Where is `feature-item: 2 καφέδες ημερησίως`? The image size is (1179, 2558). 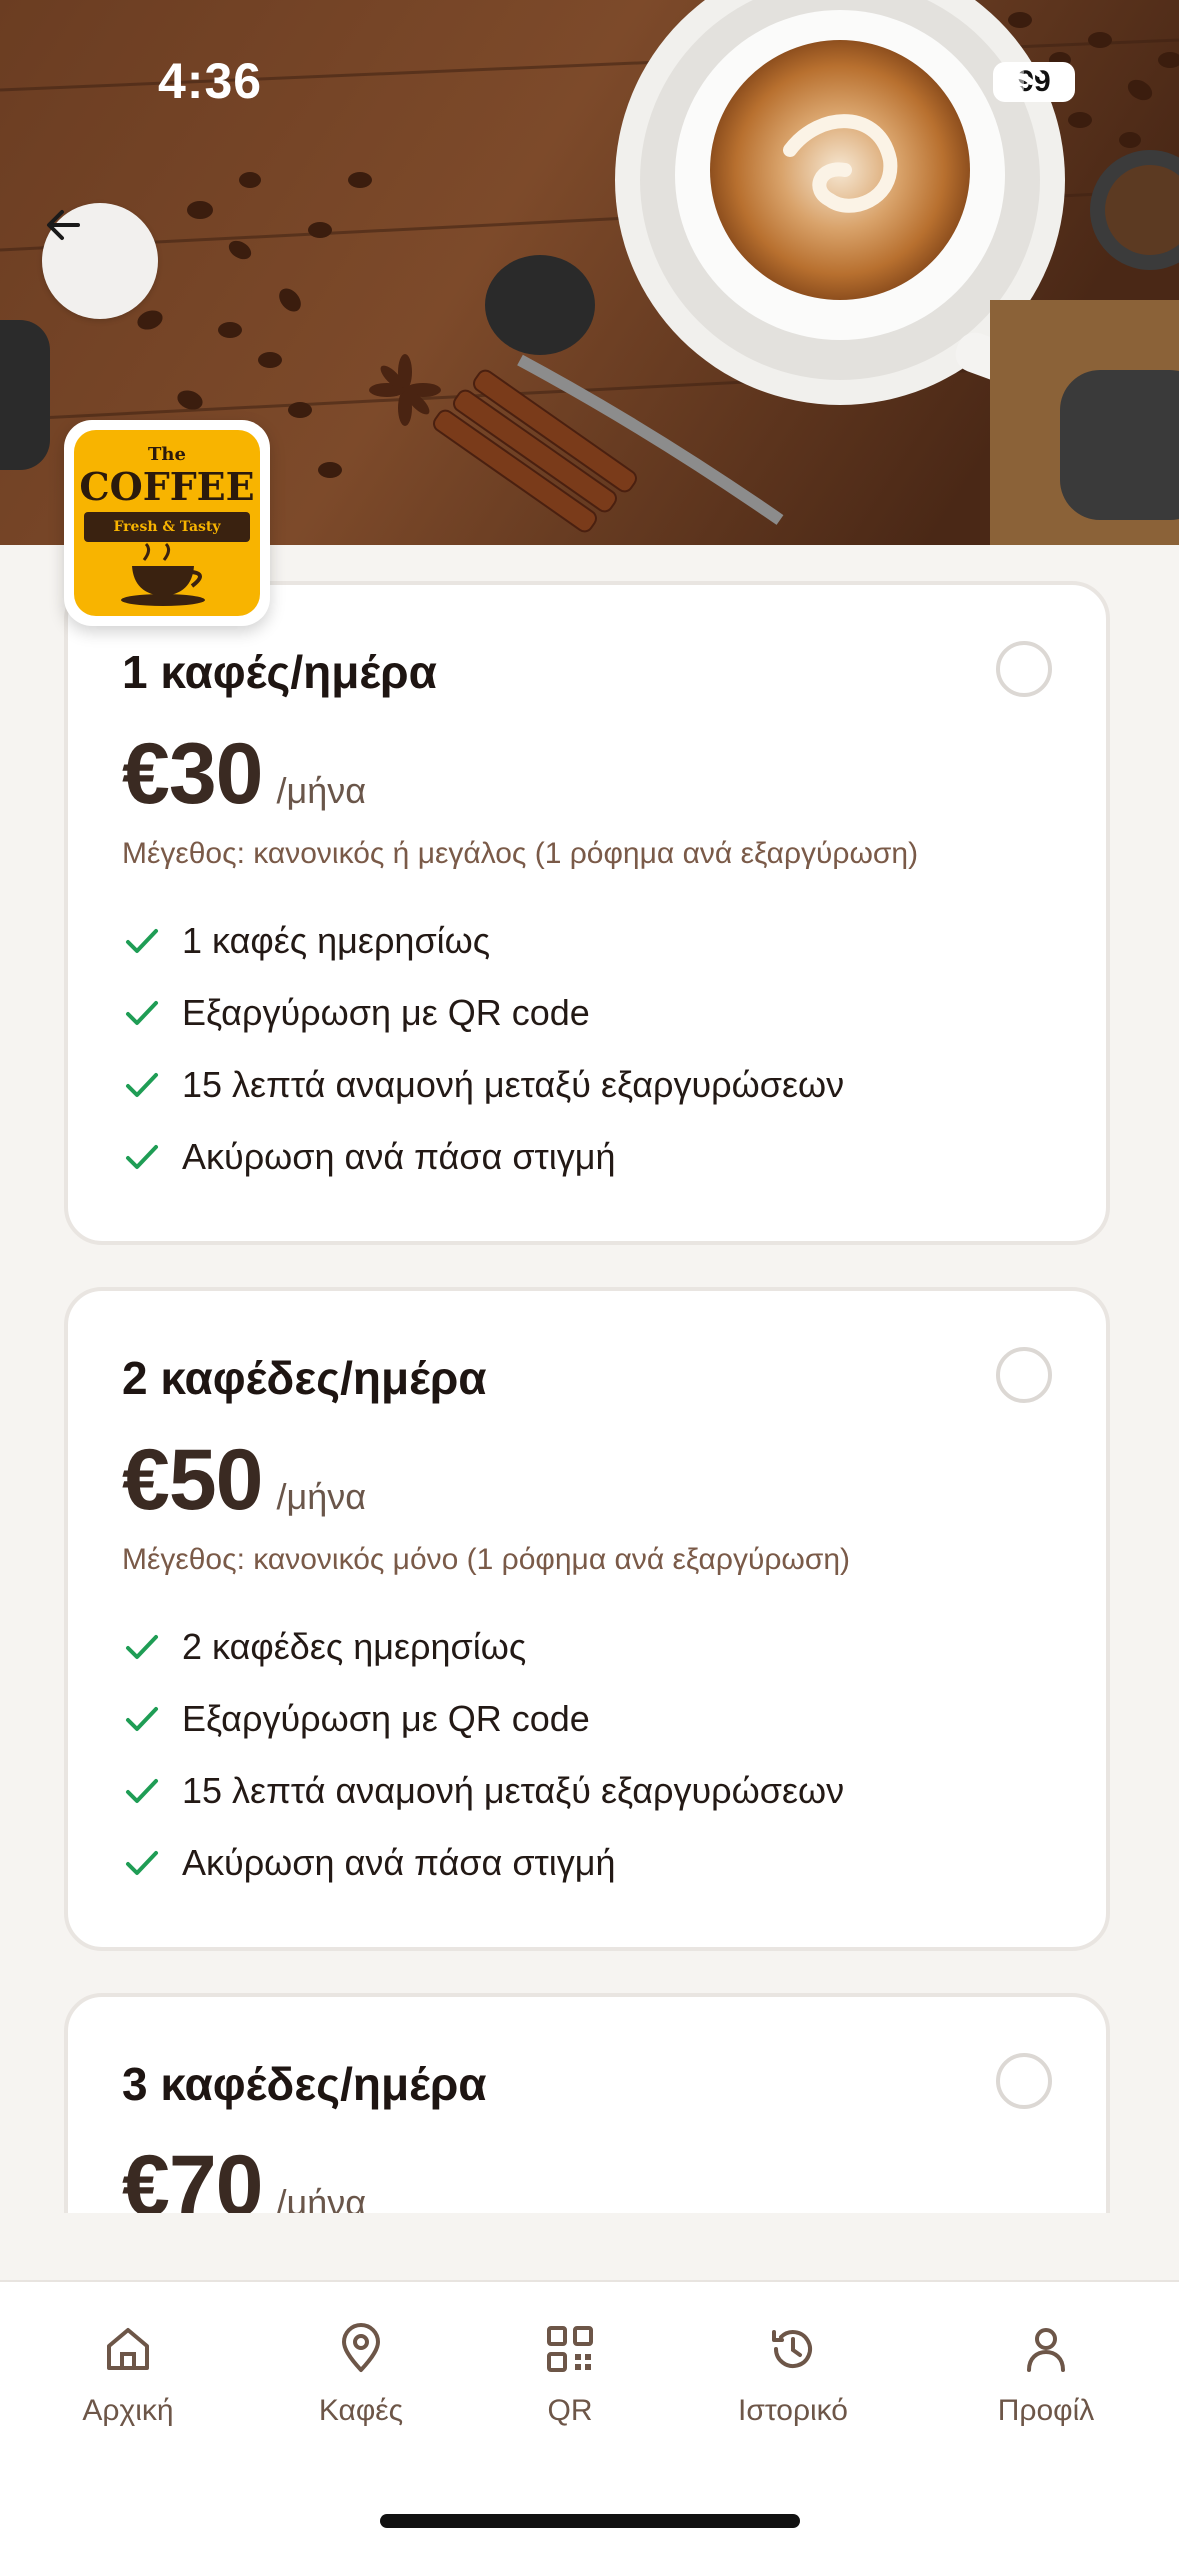 feature-item: 2 καφέδες ημερησίως is located at coordinates (483, 1647).